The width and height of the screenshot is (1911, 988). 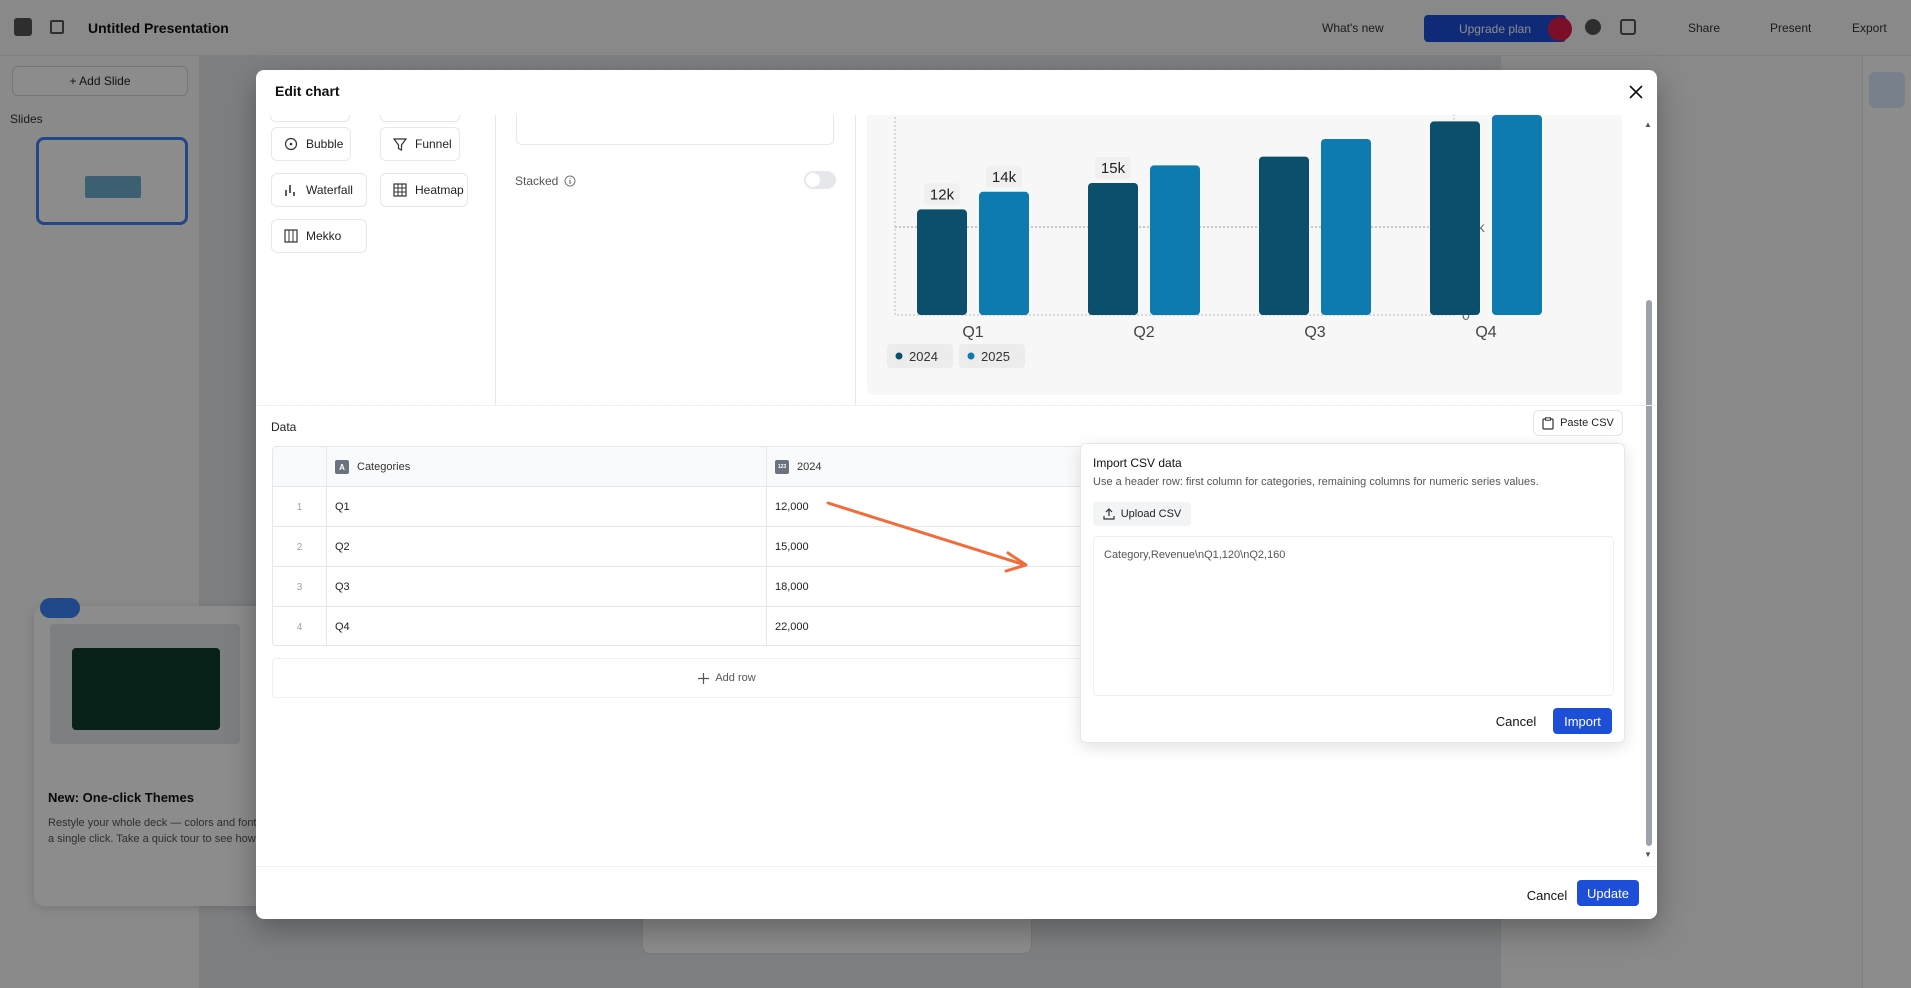 I want to click on chart-type-label: Bubble, so click(x=325, y=144).